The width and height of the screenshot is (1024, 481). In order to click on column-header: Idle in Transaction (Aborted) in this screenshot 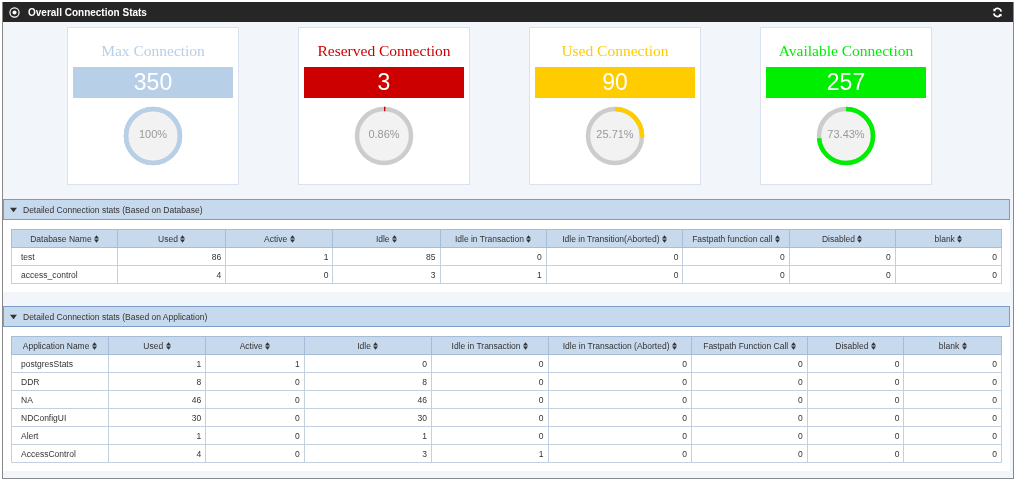, I will do `click(620, 345)`.